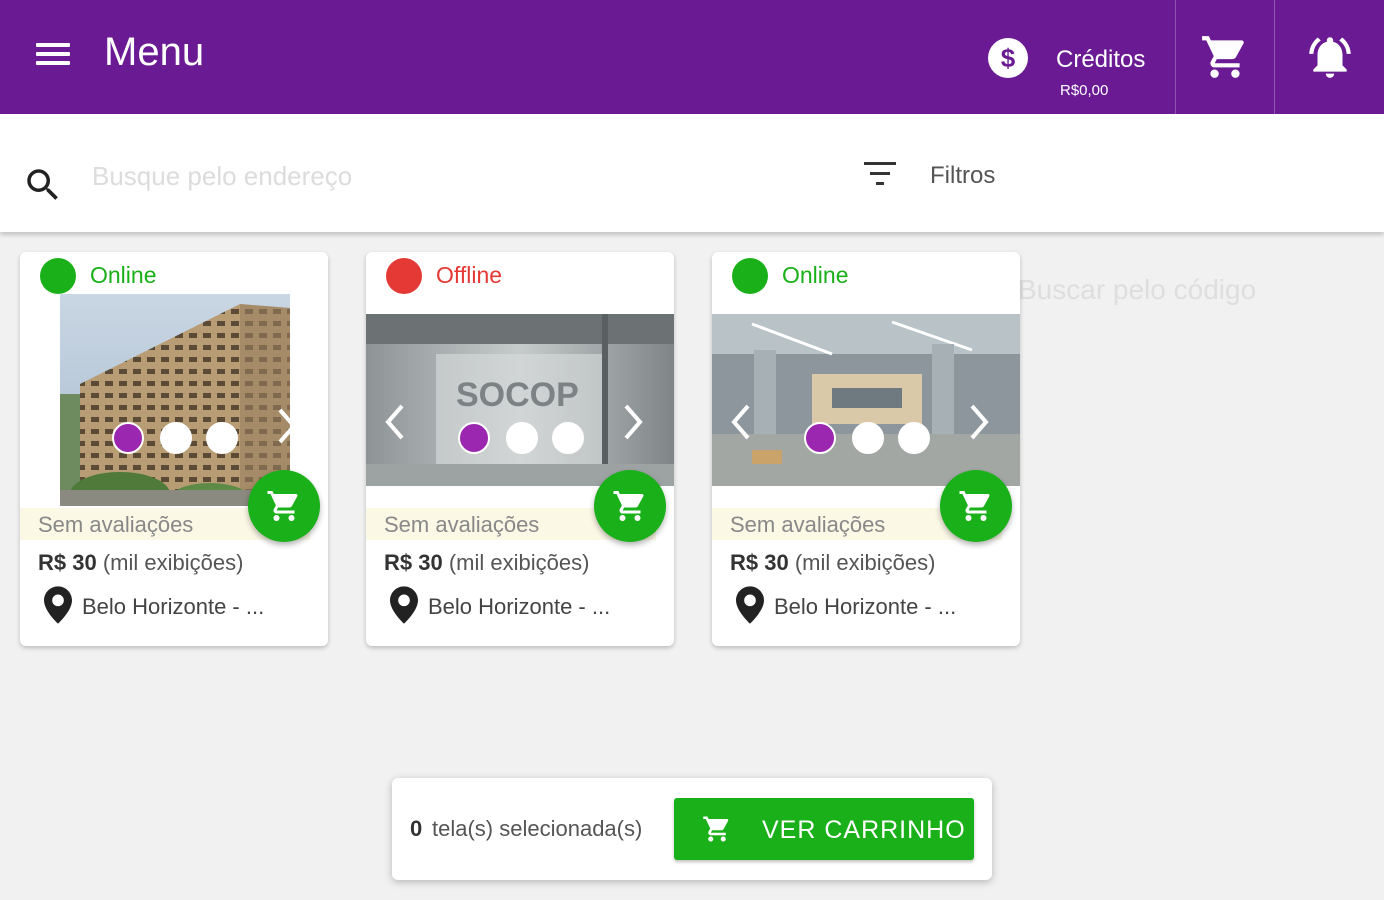 This screenshot has width=1384, height=900. What do you see at coordinates (692, 57) in the screenshot?
I see `top-app-bar: Menu $ Créditos R$0,00` at bounding box center [692, 57].